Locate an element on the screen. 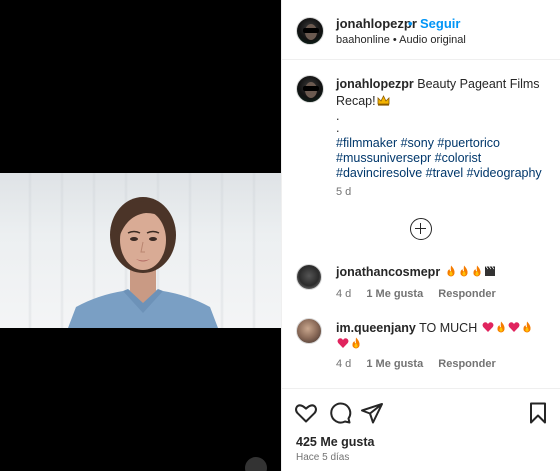  likes-count: 425 Me gusta is located at coordinates (335, 442).